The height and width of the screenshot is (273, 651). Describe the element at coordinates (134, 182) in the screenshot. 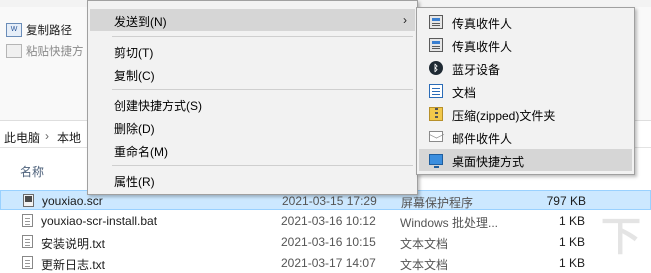

I see `menu-item-label: 属性(R)` at that location.